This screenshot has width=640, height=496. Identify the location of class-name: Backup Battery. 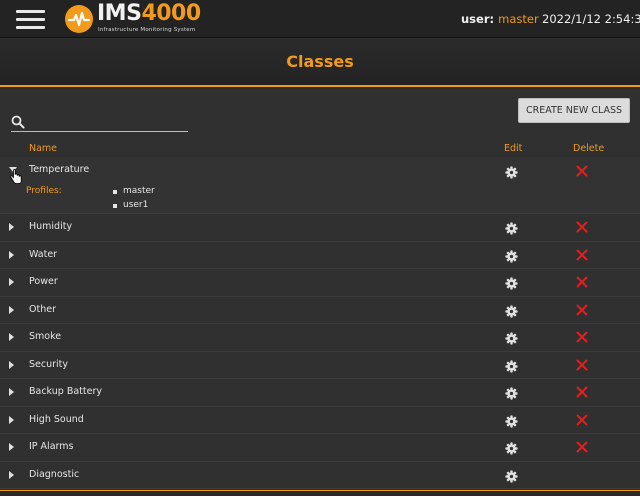
(66, 391).